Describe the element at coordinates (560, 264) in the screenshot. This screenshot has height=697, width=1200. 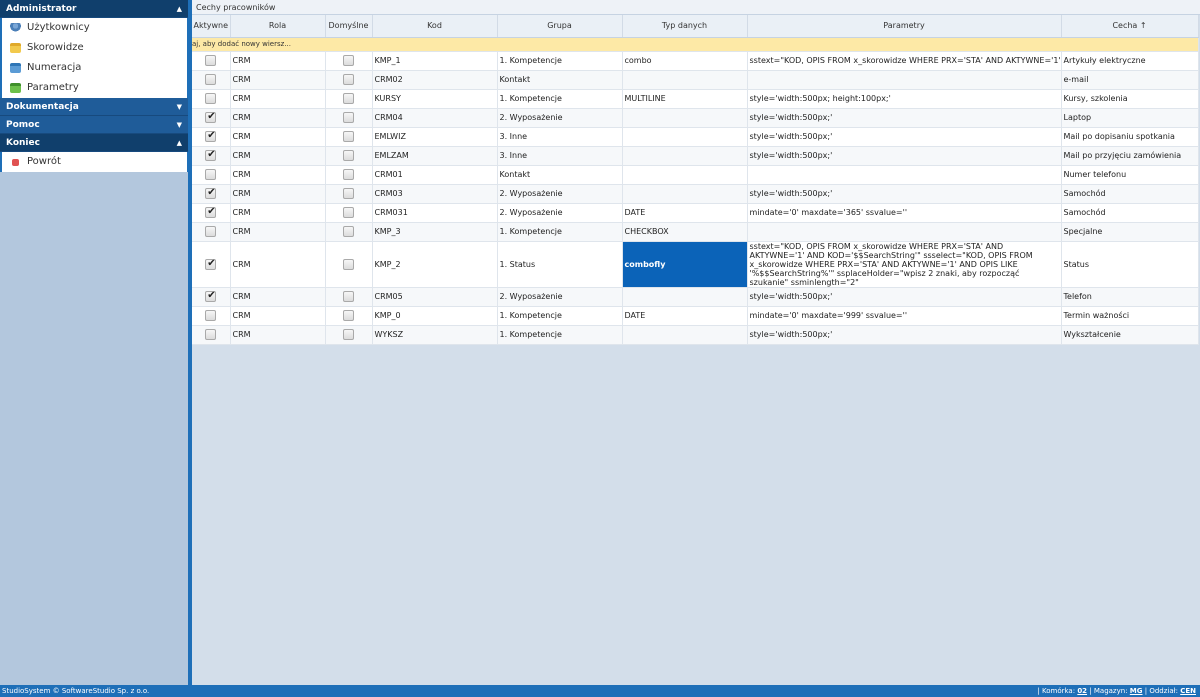
I see `grupa-cell: 1. Status` at that location.